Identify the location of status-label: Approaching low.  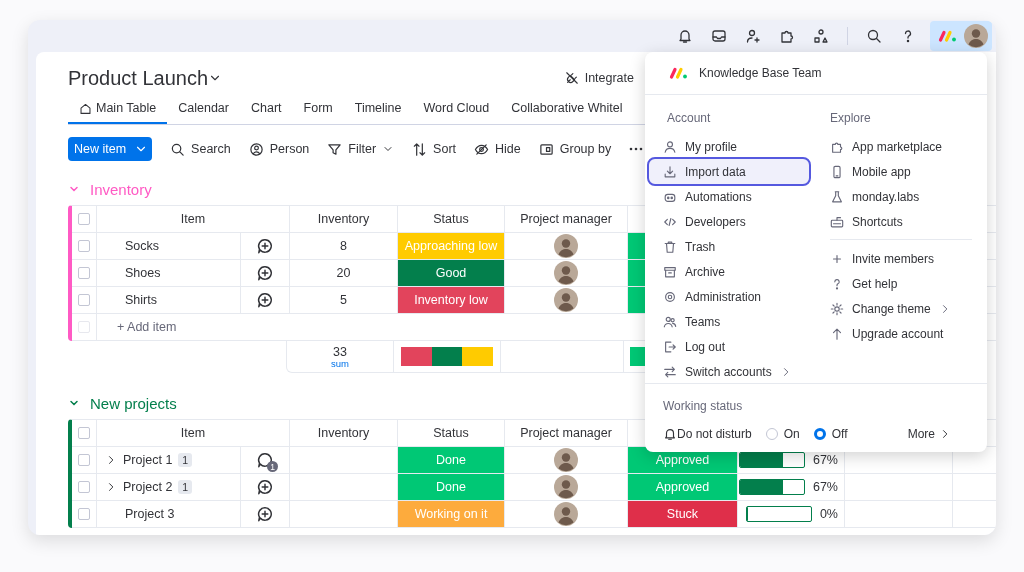
(451, 246).